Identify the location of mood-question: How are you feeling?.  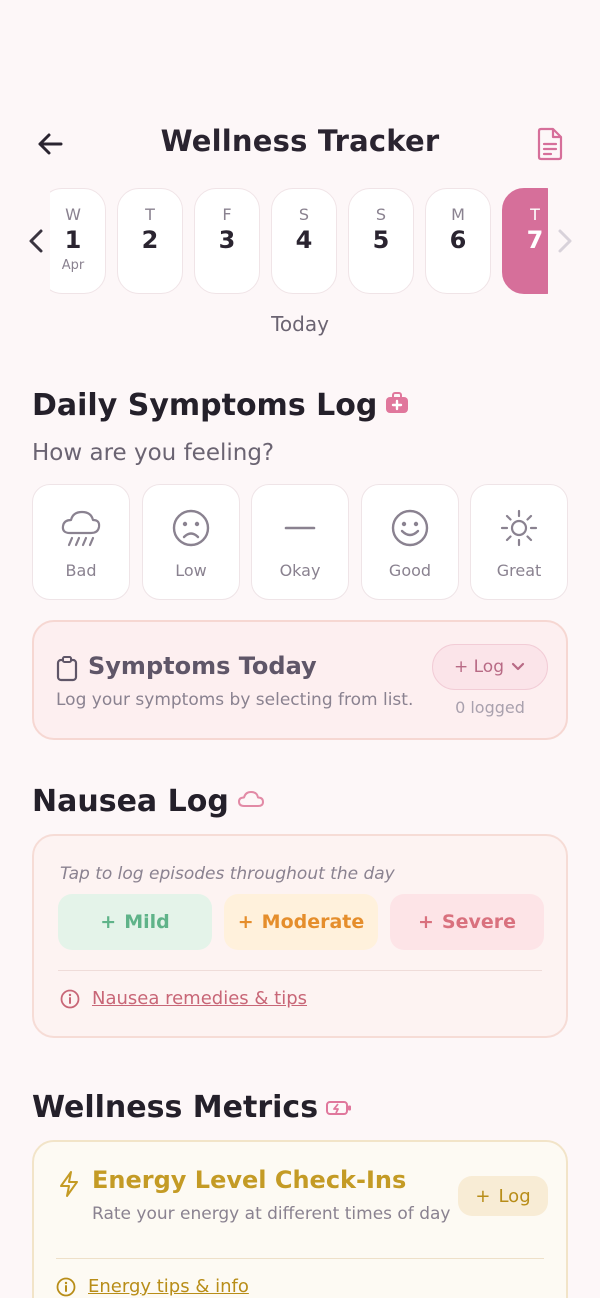
(153, 453).